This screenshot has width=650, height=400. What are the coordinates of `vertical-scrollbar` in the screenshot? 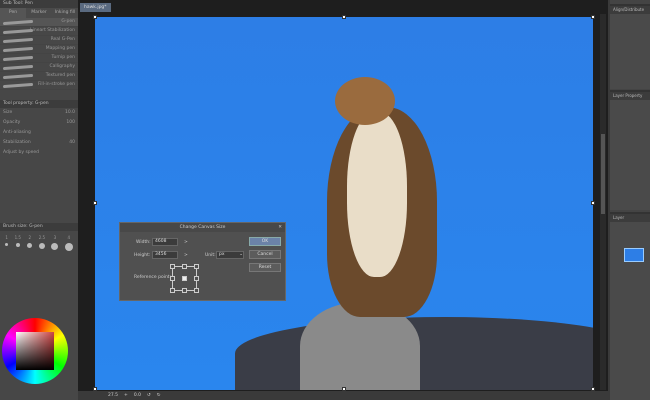 It's located at (603, 202).